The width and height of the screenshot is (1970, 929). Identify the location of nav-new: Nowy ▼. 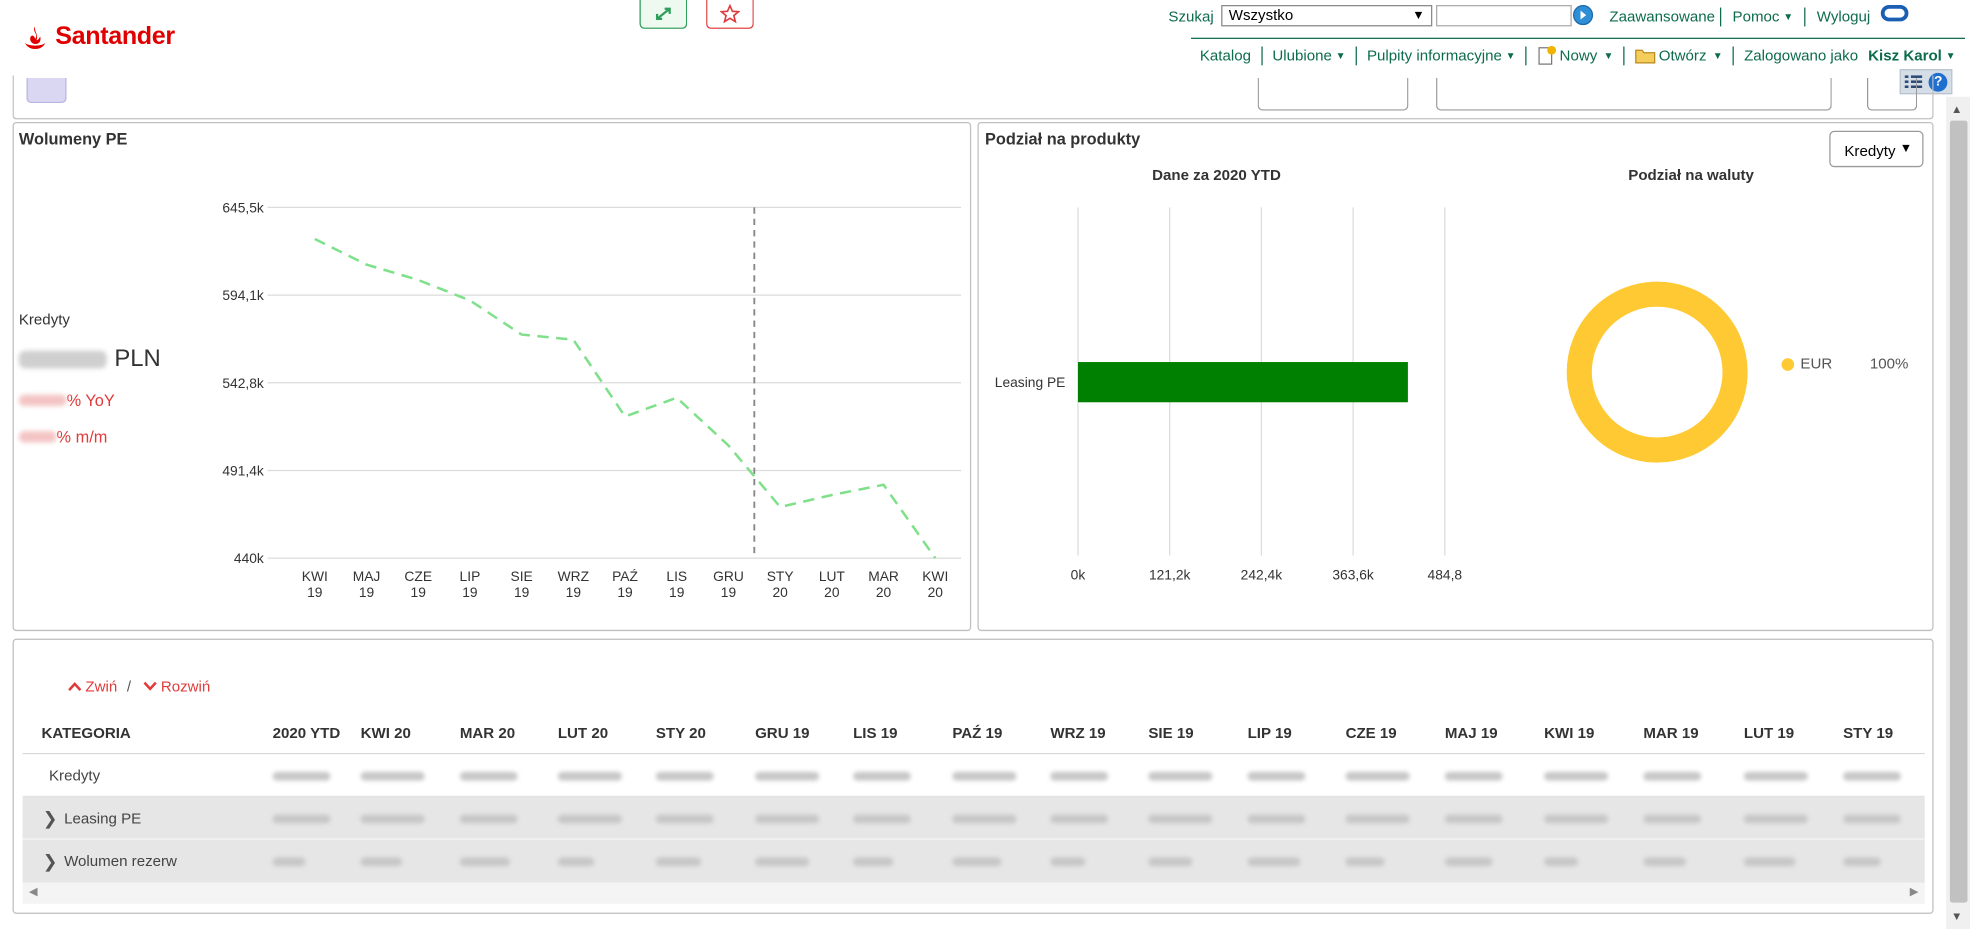
(1575, 55).